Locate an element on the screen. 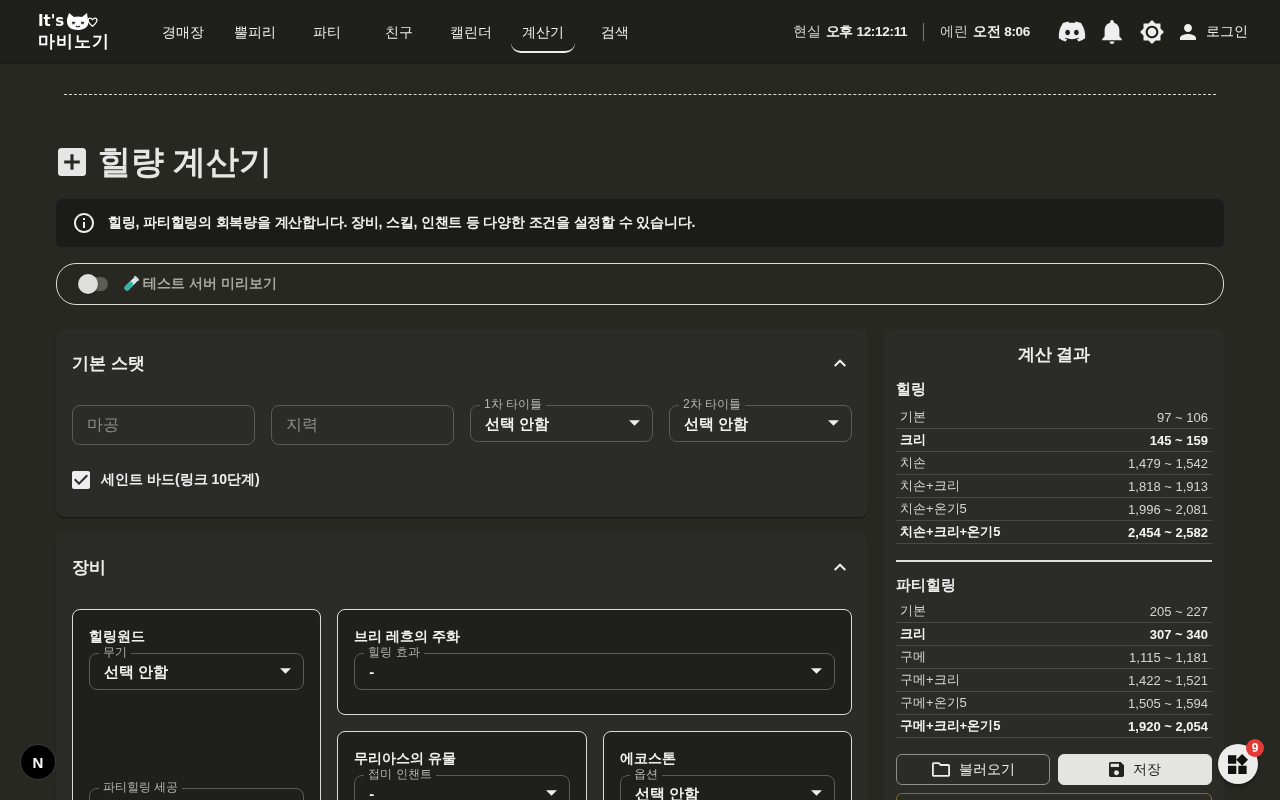  result-value: 1,920 ~ 2,054 is located at coordinates (1168, 726).